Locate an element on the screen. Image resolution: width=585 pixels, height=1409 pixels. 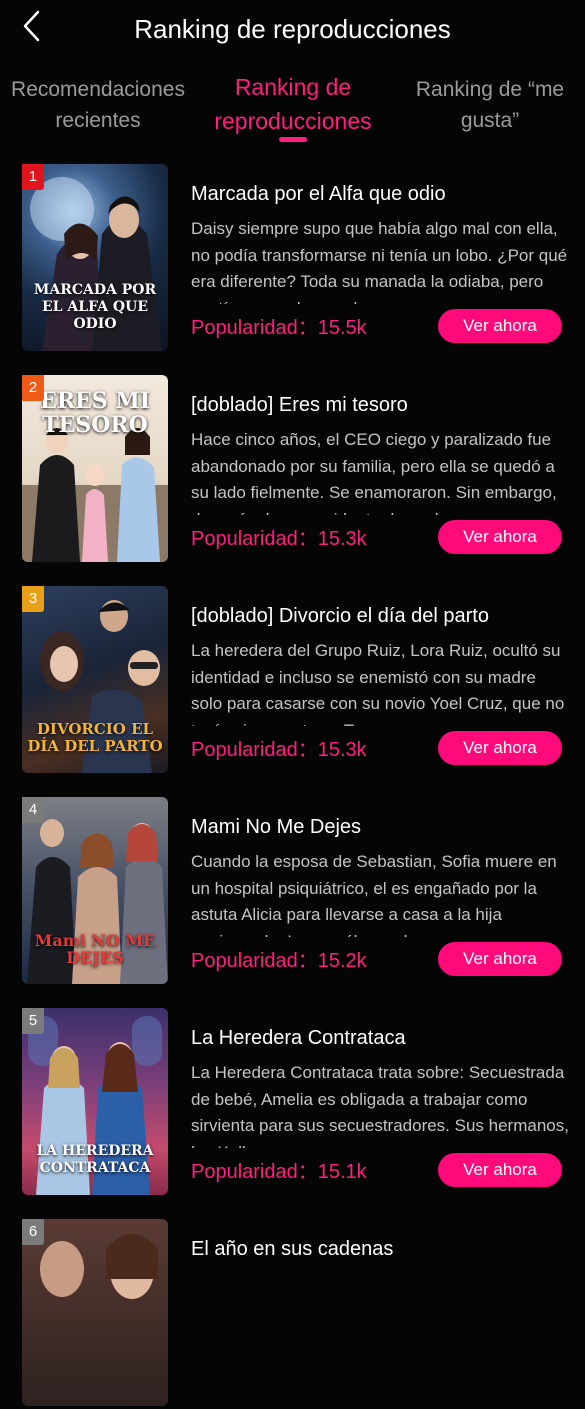
tab-label-line1: Recomendaciones is located at coordinates (98, 89).